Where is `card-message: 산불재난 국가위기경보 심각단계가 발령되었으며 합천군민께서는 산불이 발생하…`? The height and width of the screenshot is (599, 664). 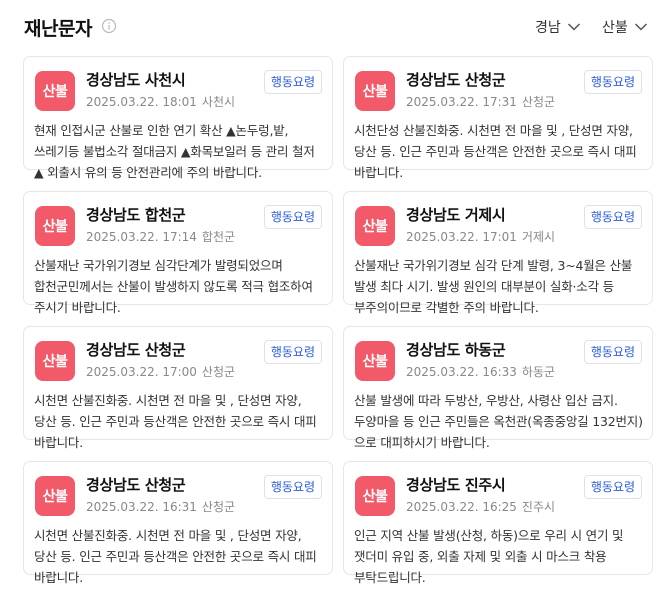
card-message: 산불재난 국가위기경보 심각단계가 발령되었으며 합천군민께서는 산불이 발생하… is located at coordinates (173, 286).